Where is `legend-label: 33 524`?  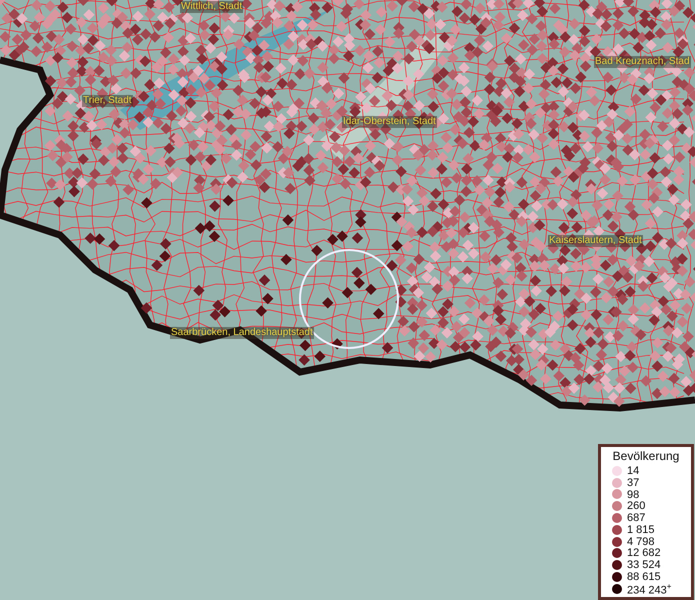 legend-label: 33 524 is located at coordinates (644, 565).